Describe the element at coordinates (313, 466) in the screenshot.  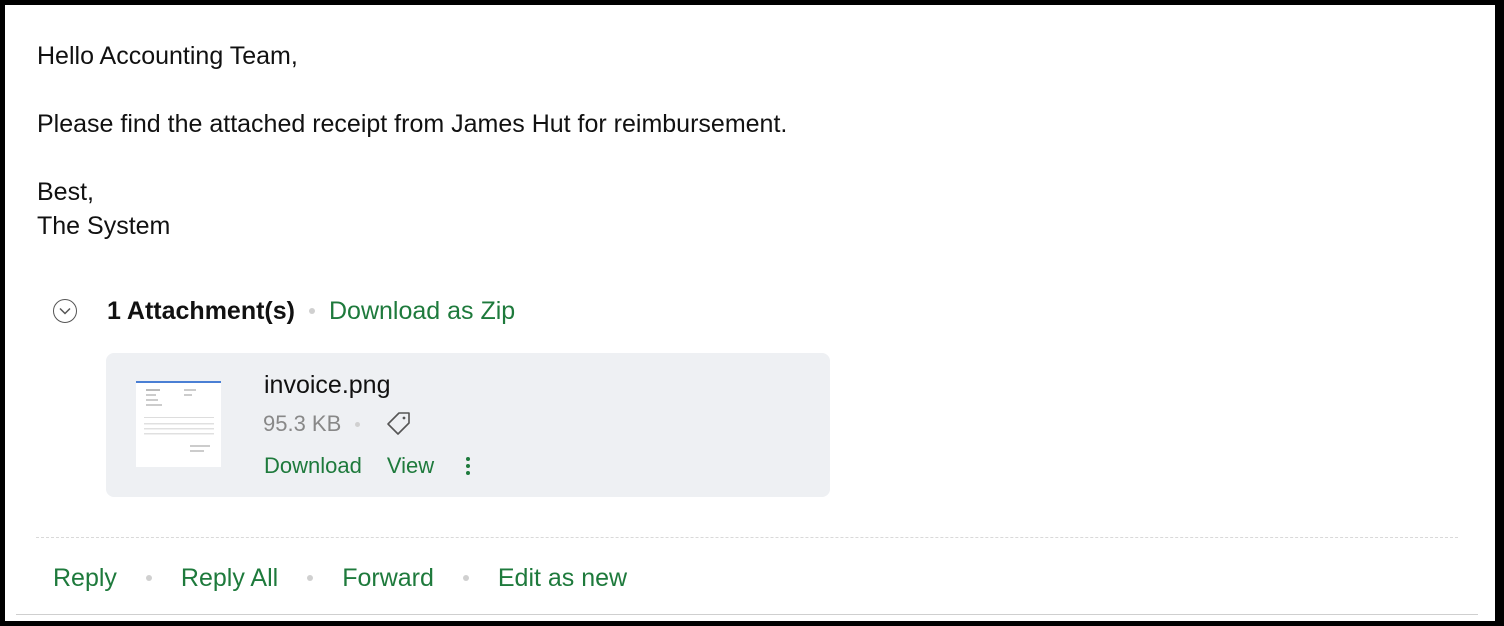
I see `download-link: Download` at that location.